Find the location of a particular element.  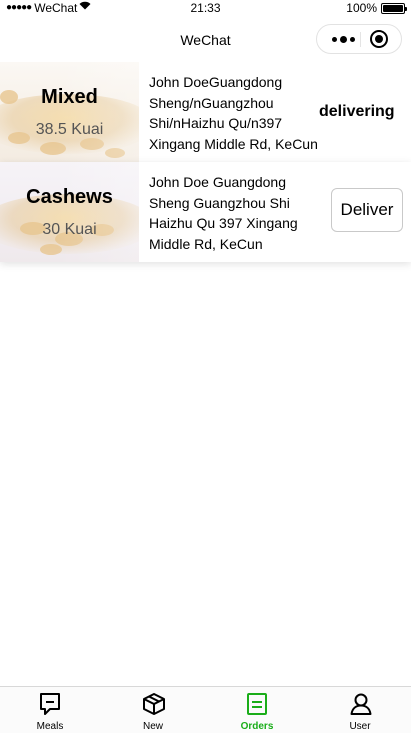

tab-new: New is located at coordinates (153, 710).